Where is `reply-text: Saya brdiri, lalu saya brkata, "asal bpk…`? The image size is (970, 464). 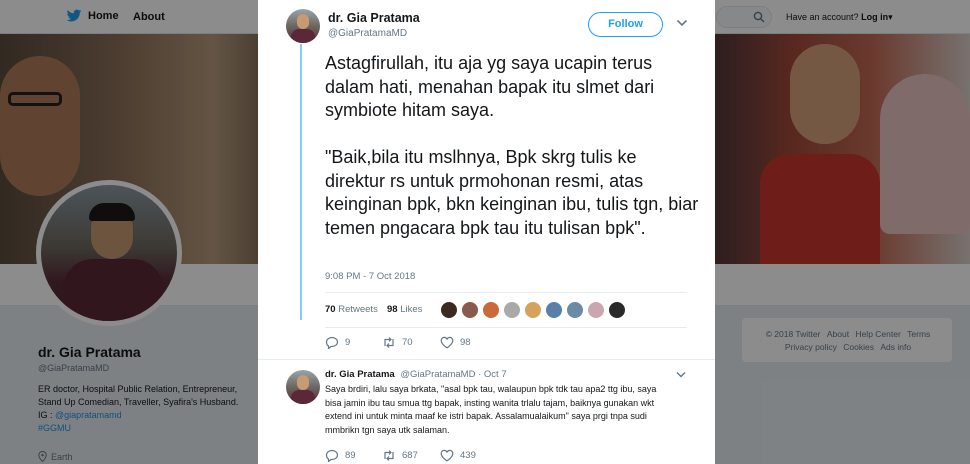 reply-text: Saya brdiri, lalu saya brkata, "asal bpk… is located at coordinates (491, 409).